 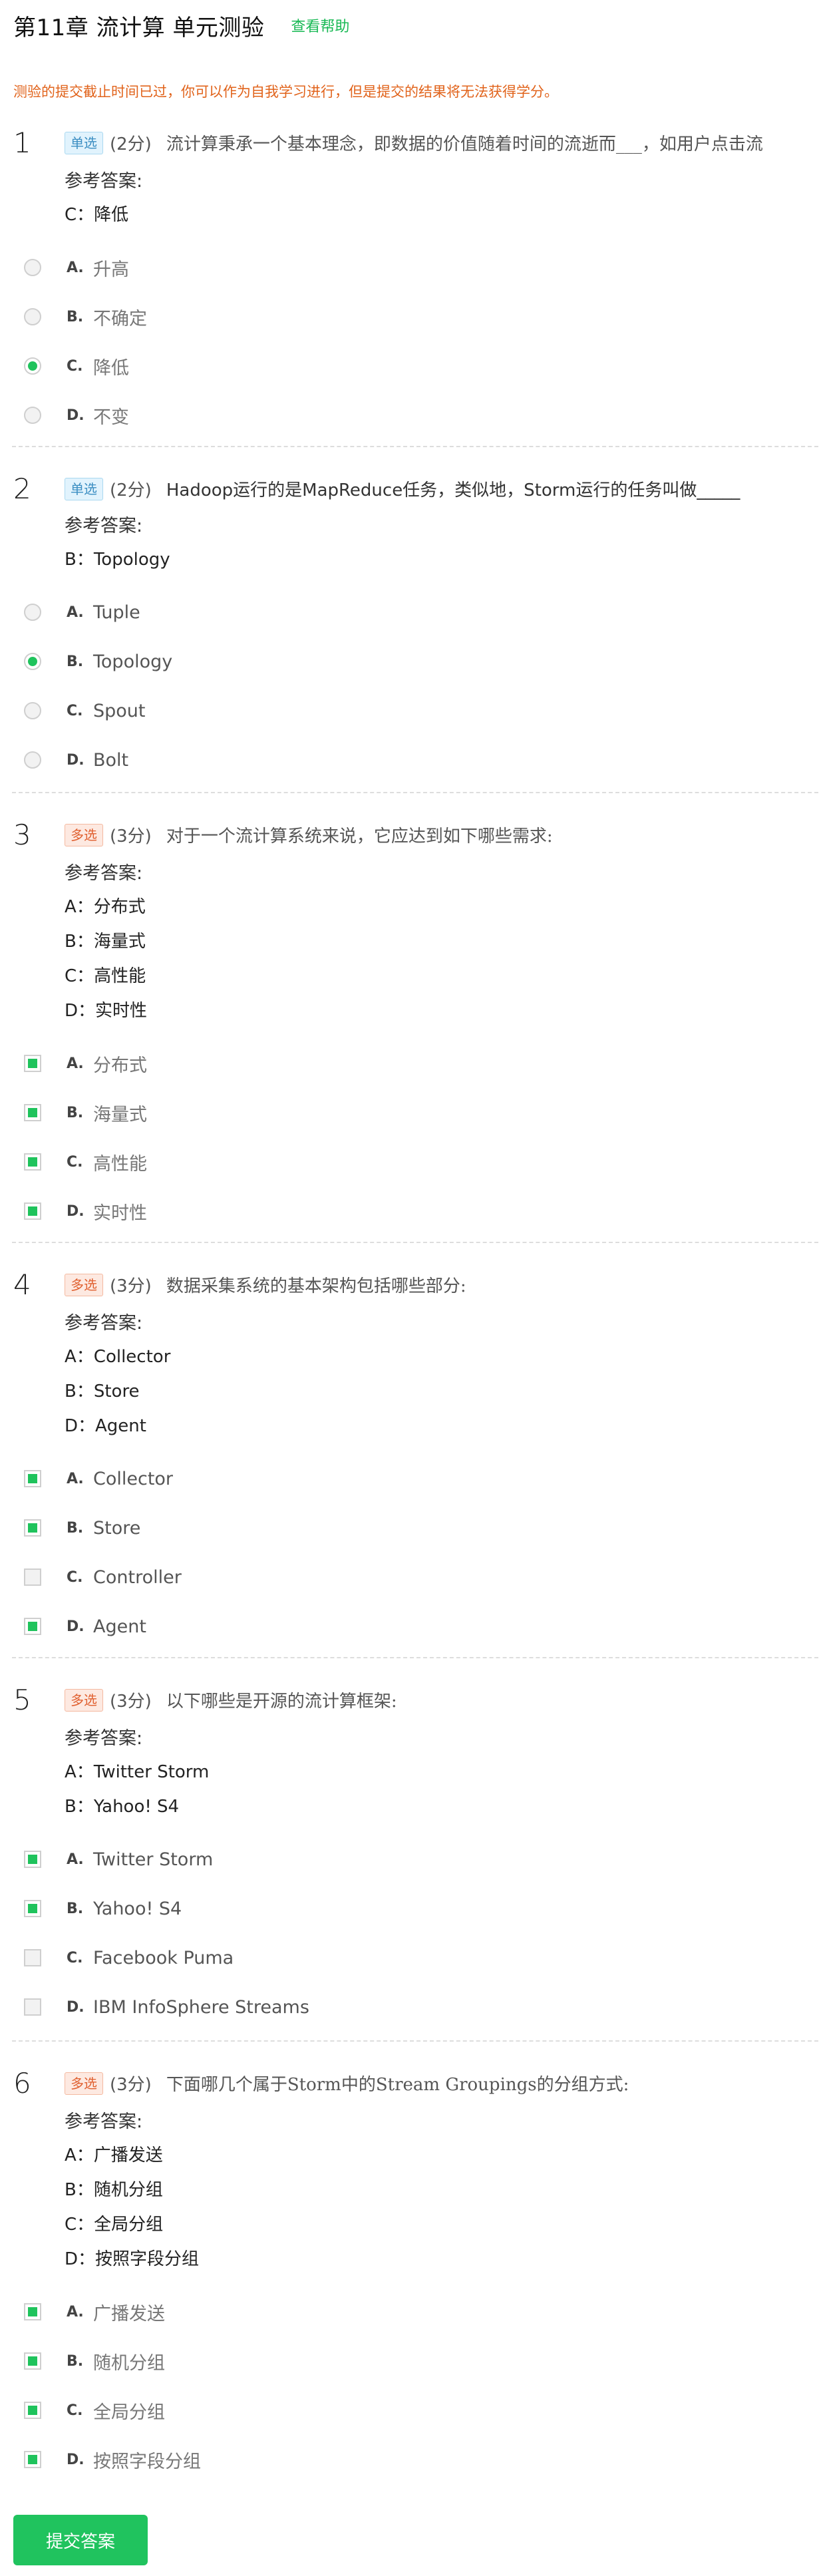 I want to click on option-text: Collector, so click(x=133, y=1479).